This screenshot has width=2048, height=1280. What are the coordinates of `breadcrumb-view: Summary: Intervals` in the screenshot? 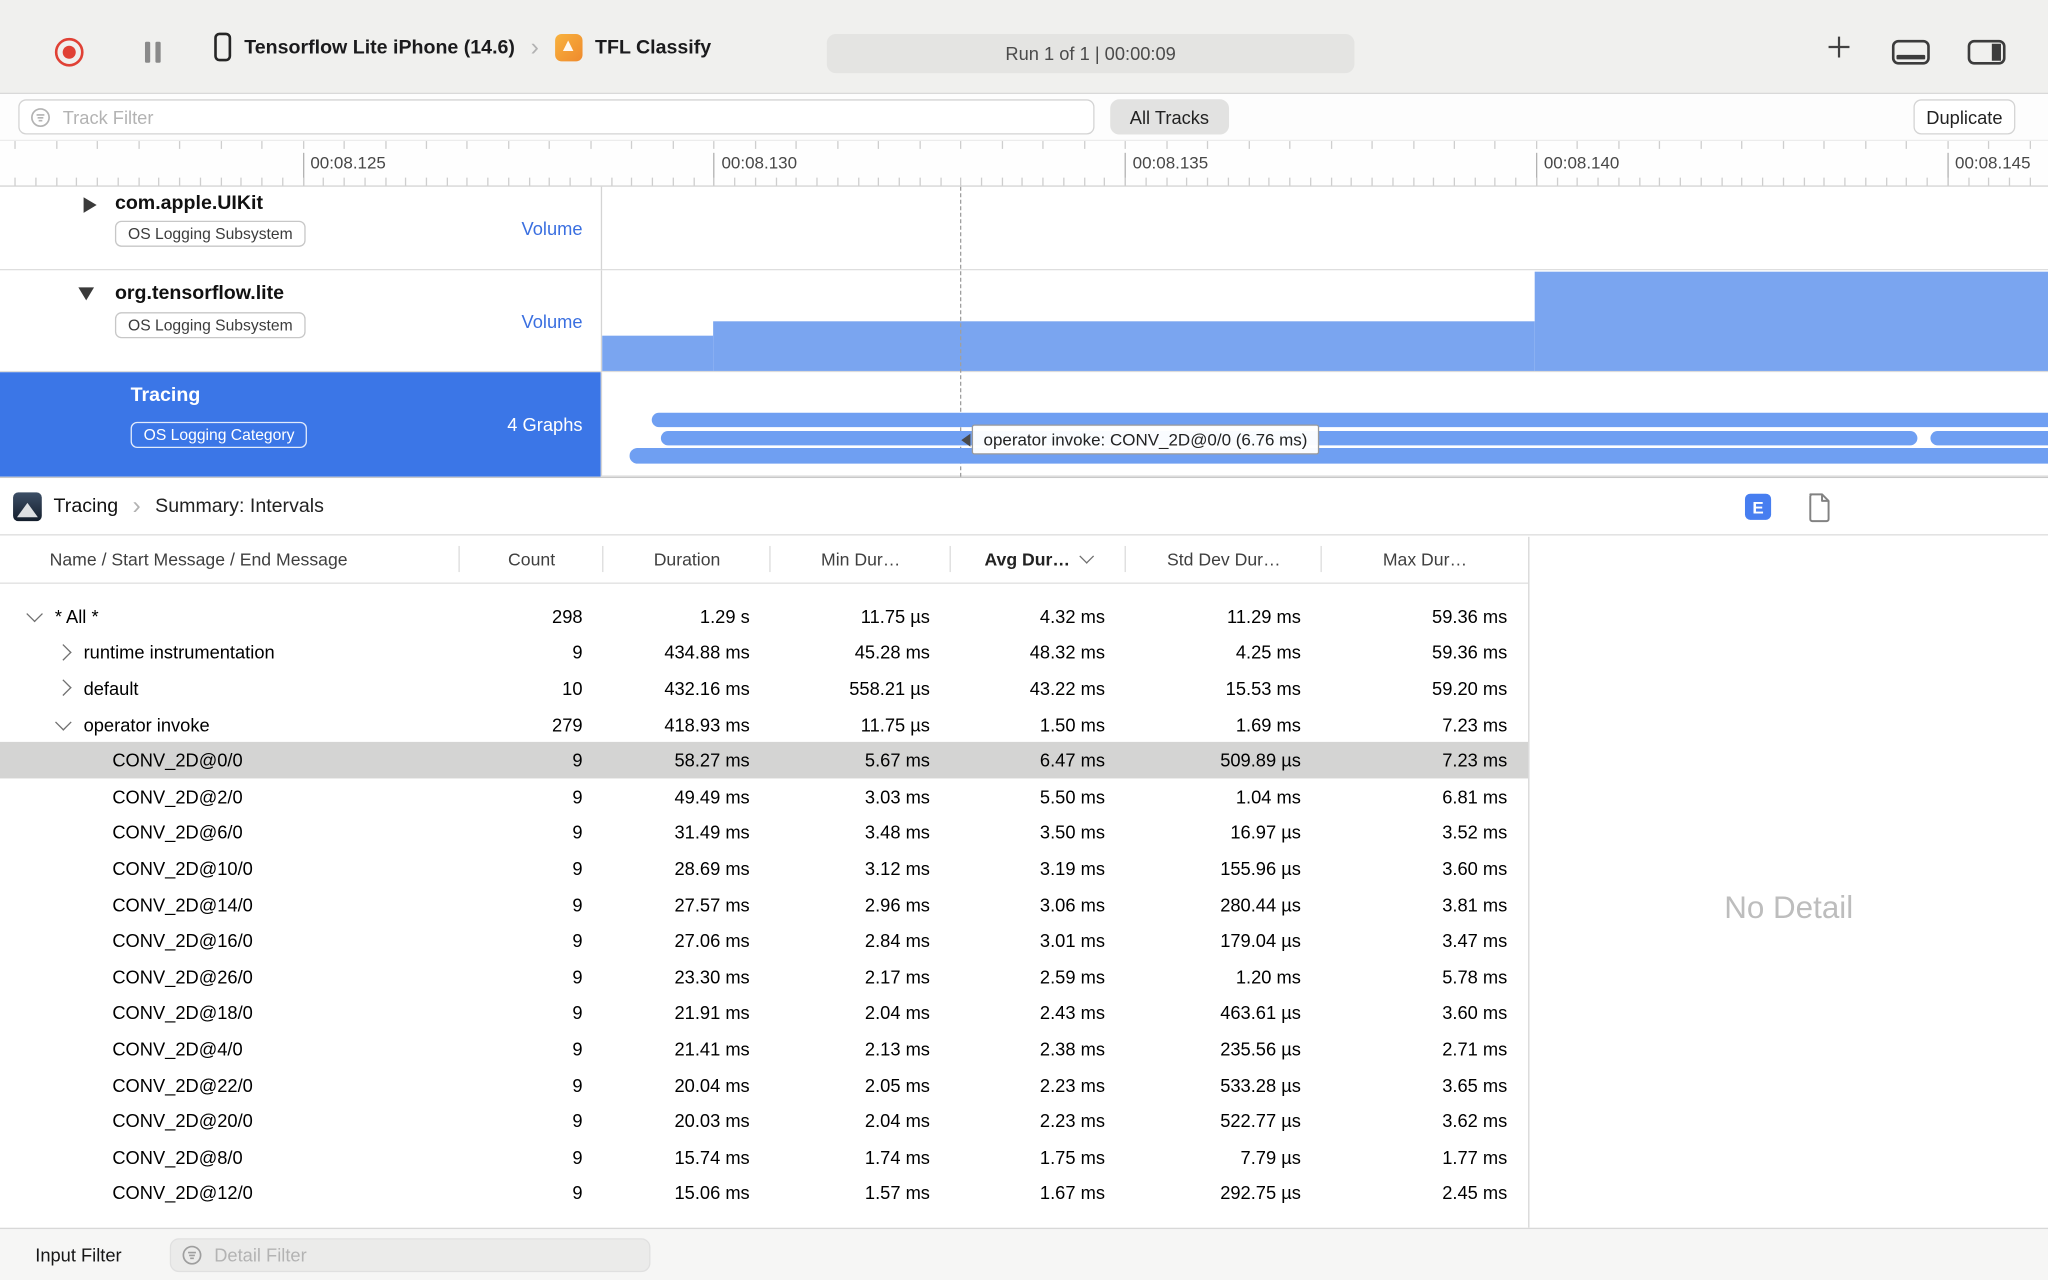 It's located at (239, 506).